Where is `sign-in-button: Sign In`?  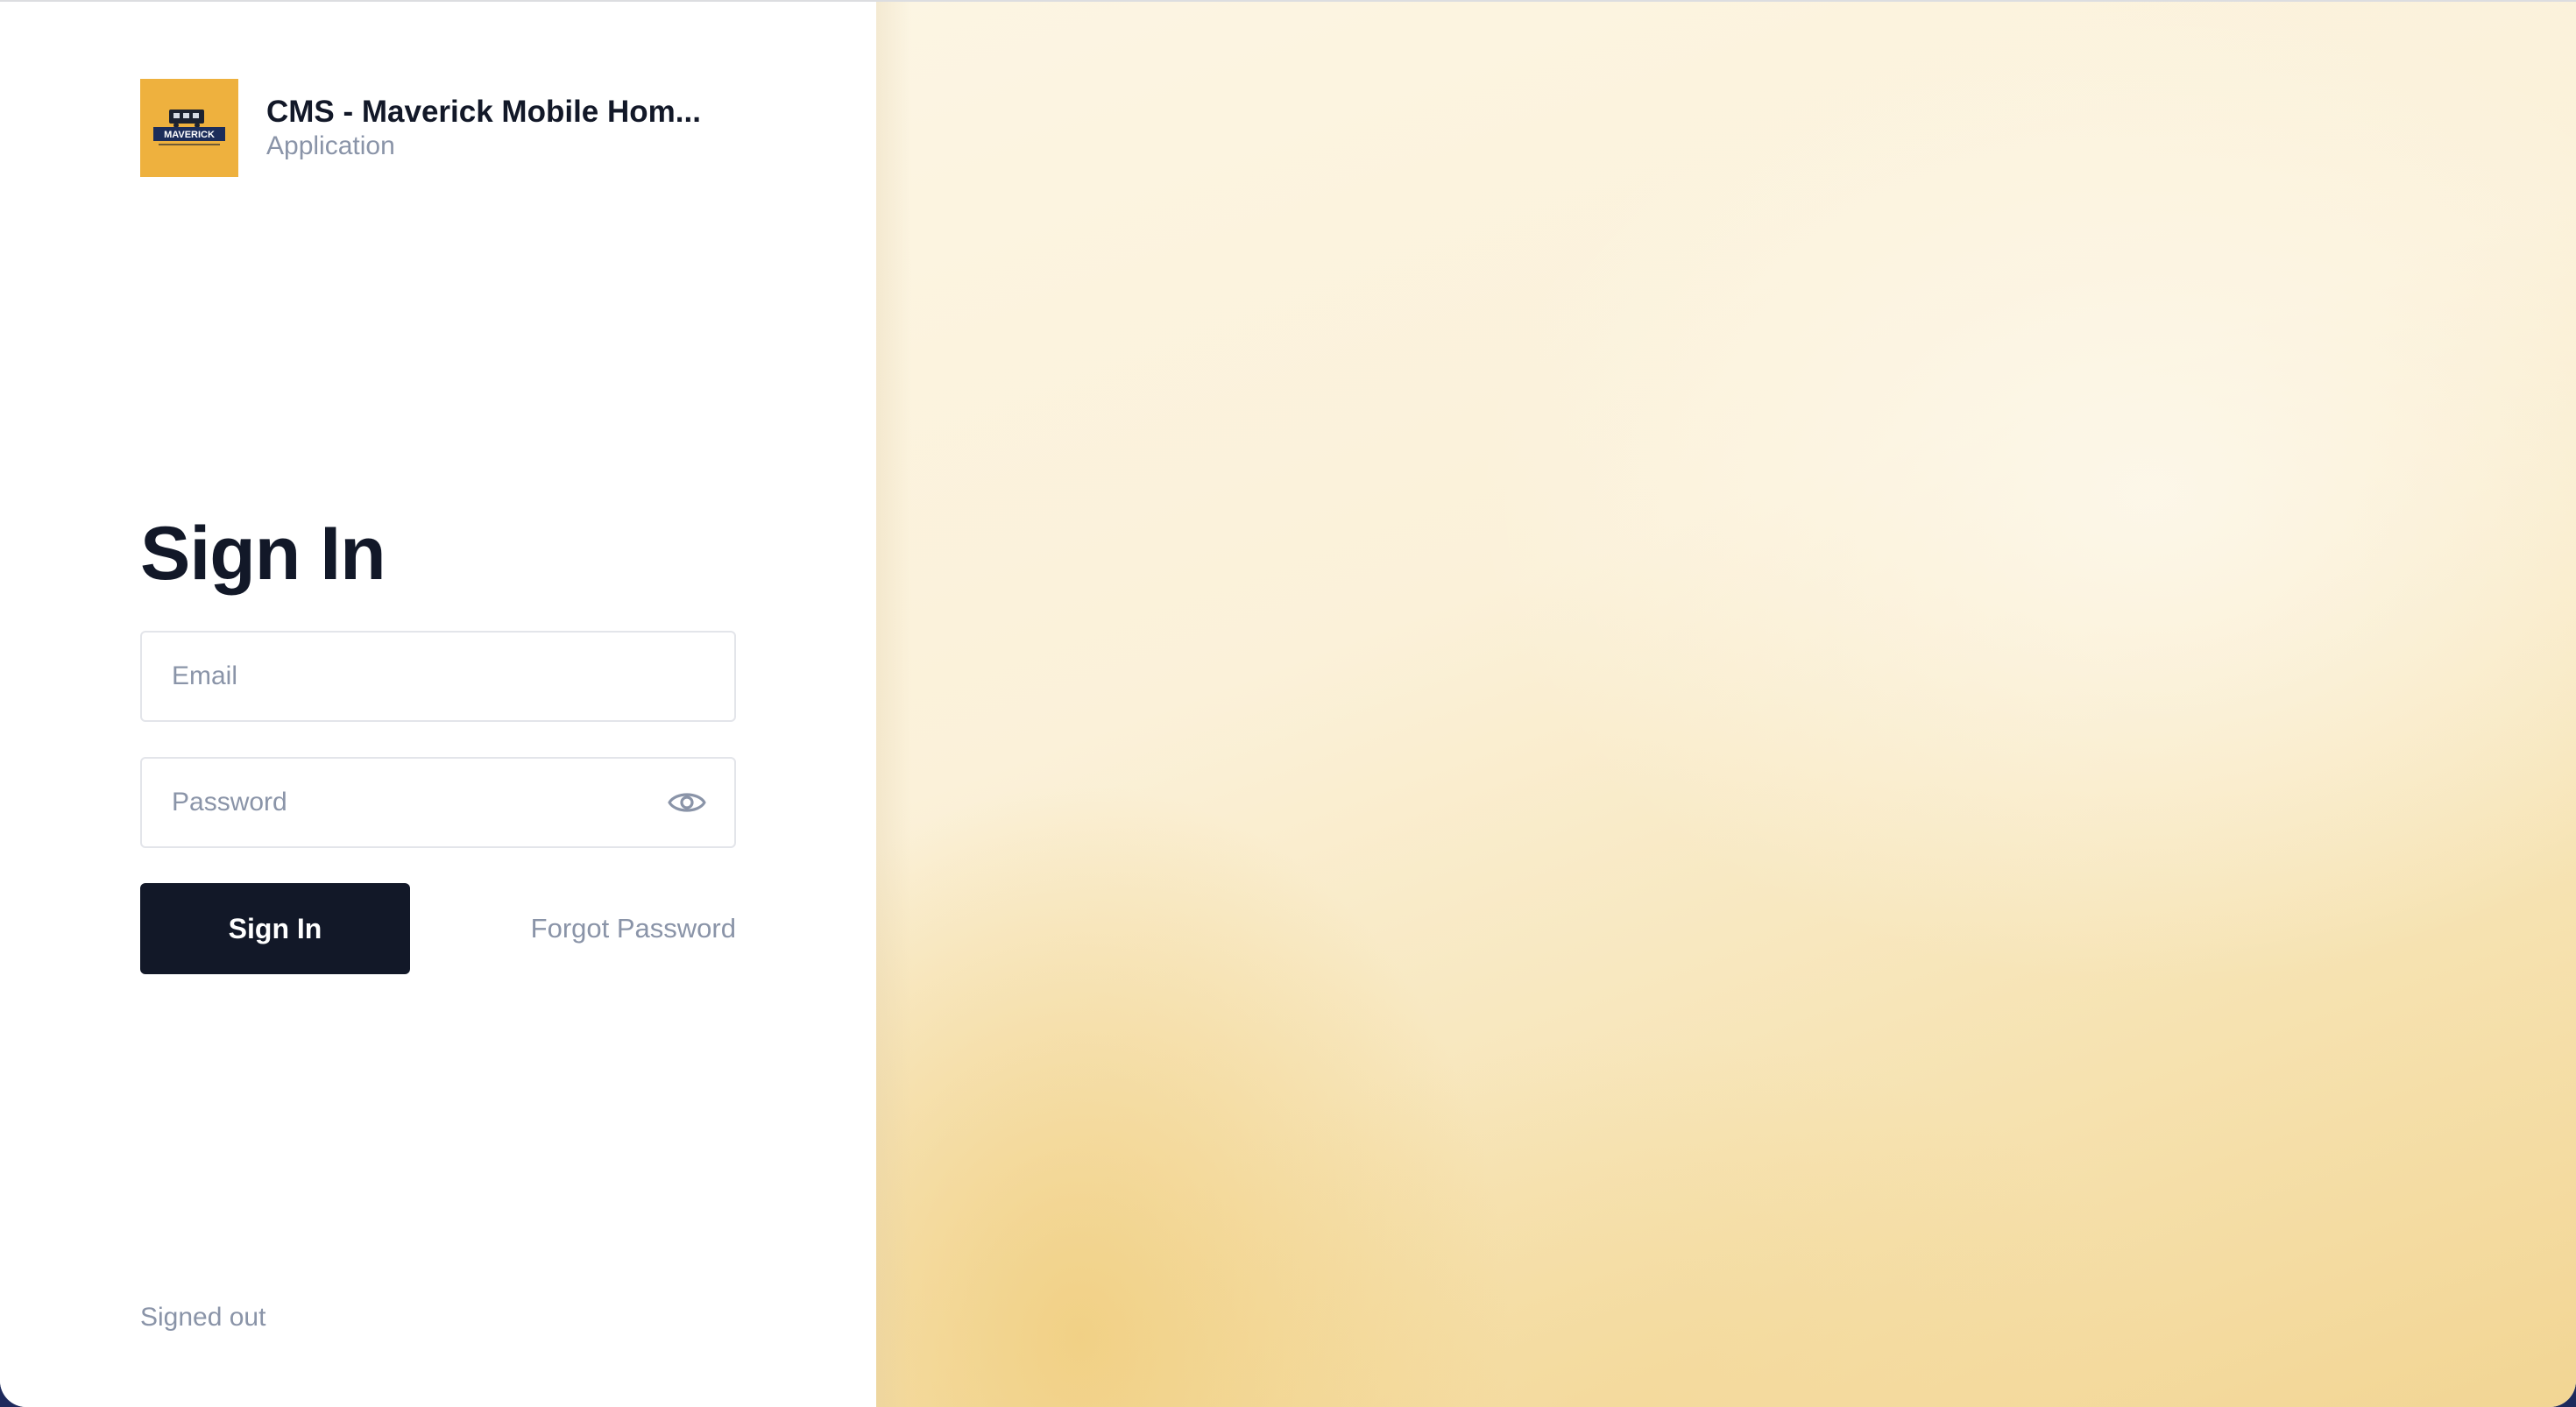
sign-in-button: Sign In is located at coordinates (275, 928).